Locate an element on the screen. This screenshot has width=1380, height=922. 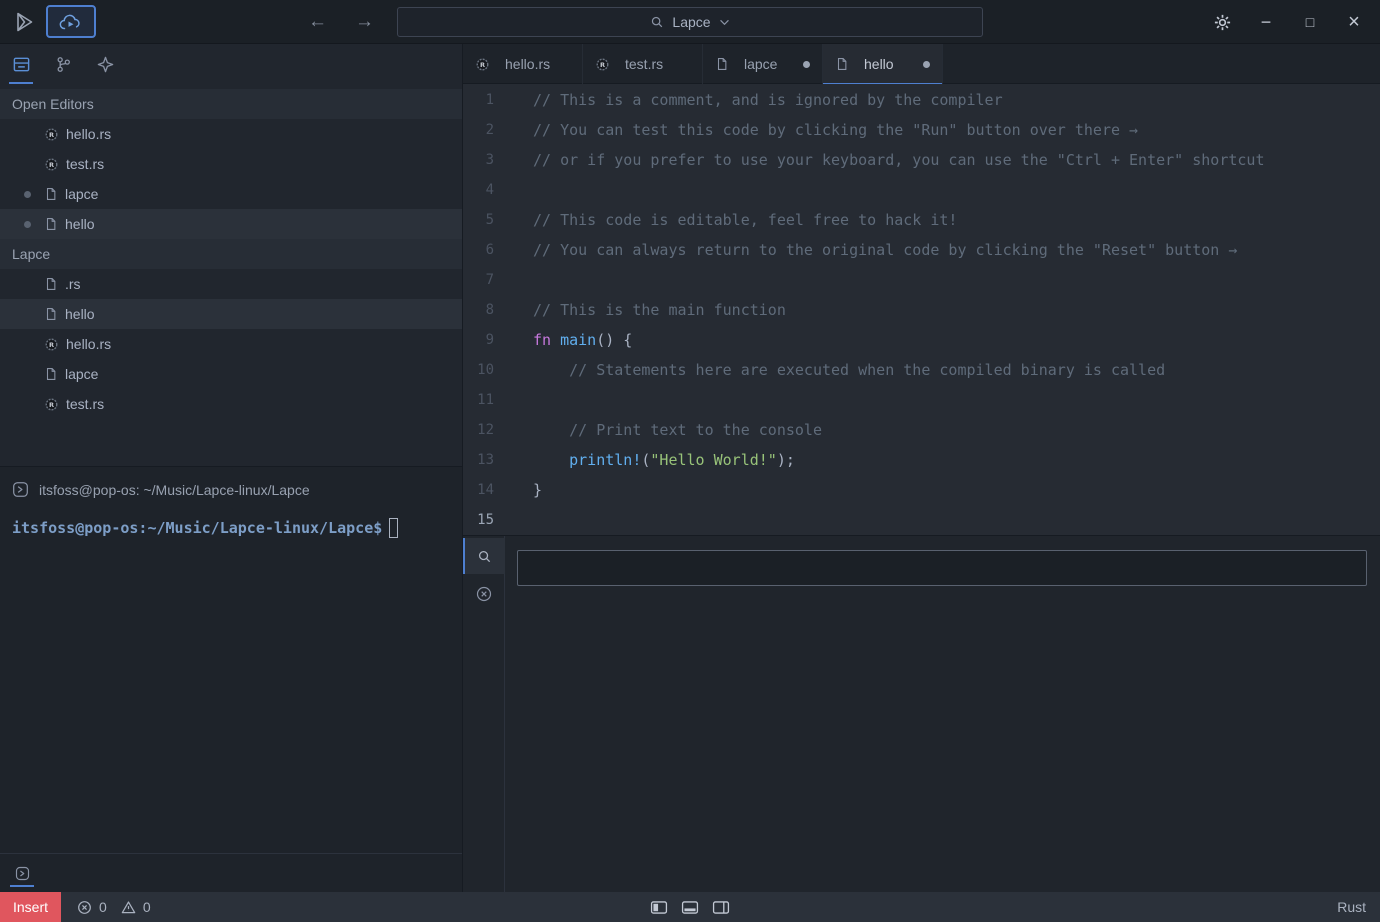
line-number: 11 is located at coordinates (485, 400).